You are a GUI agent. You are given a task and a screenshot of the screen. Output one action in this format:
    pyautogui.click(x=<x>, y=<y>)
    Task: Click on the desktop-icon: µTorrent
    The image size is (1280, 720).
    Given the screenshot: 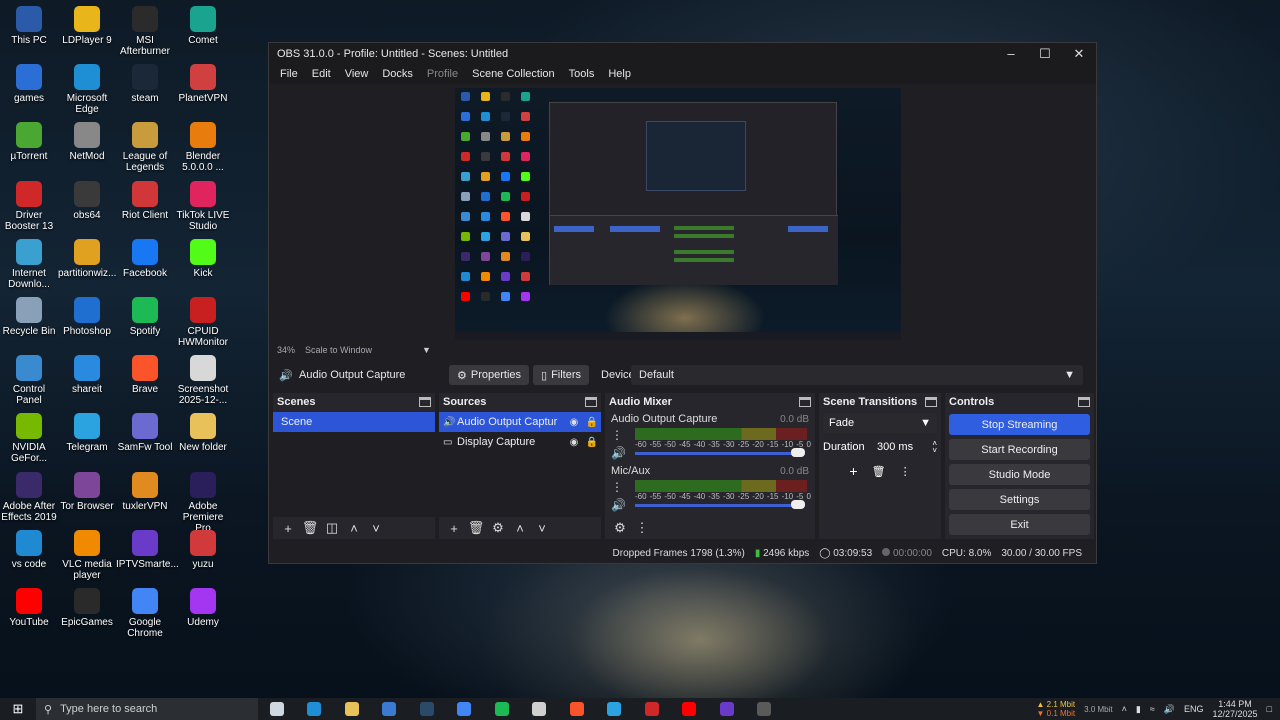 What is the action you would take?
    pyautogui.click(x=29, y=142)
    